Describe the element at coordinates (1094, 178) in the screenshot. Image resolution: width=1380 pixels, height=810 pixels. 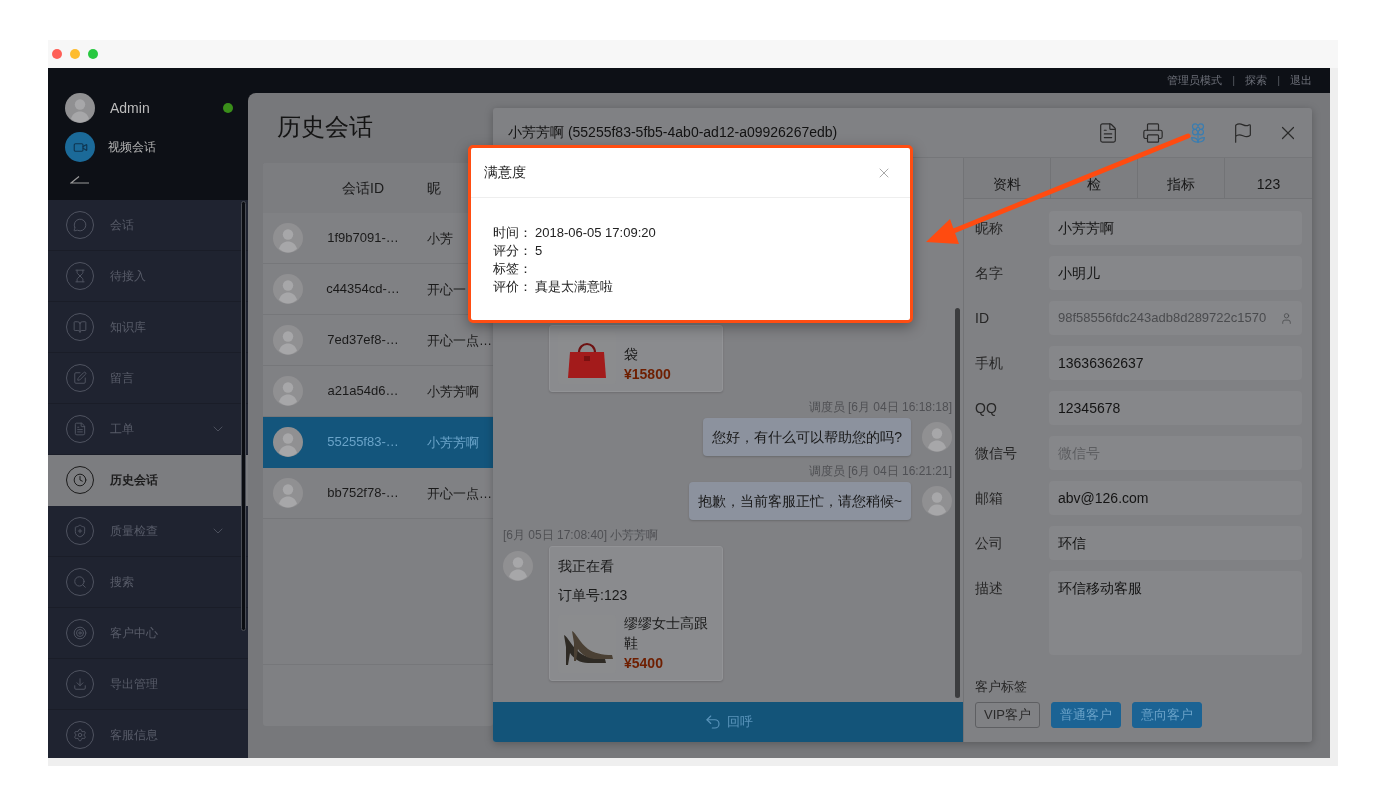
I see `tab: 检` at that location.